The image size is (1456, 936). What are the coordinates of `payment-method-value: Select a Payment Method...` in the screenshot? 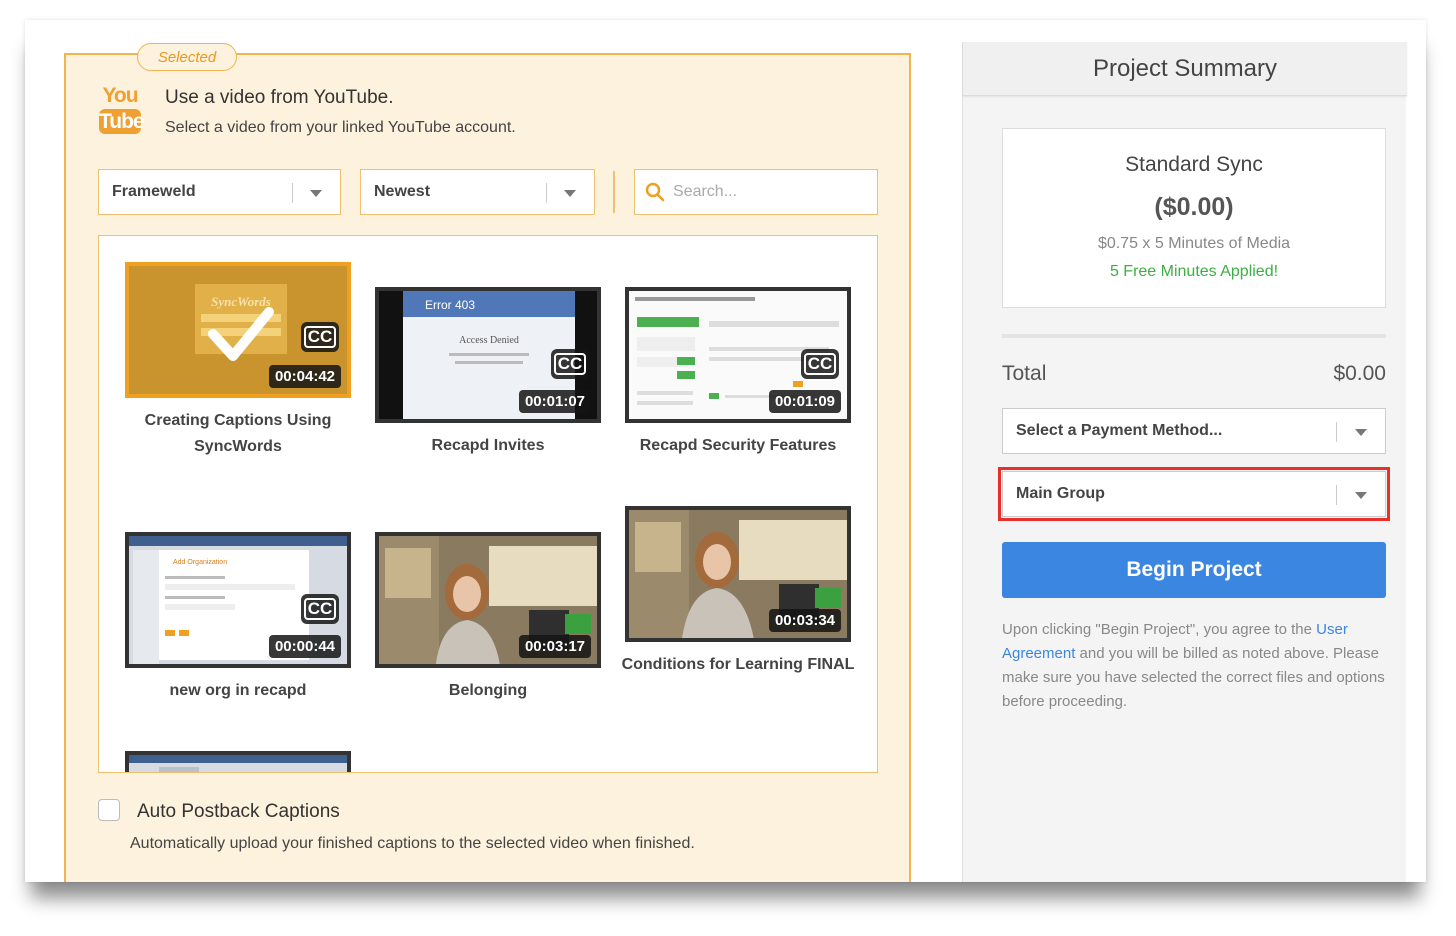 It's located at (1119, 430).